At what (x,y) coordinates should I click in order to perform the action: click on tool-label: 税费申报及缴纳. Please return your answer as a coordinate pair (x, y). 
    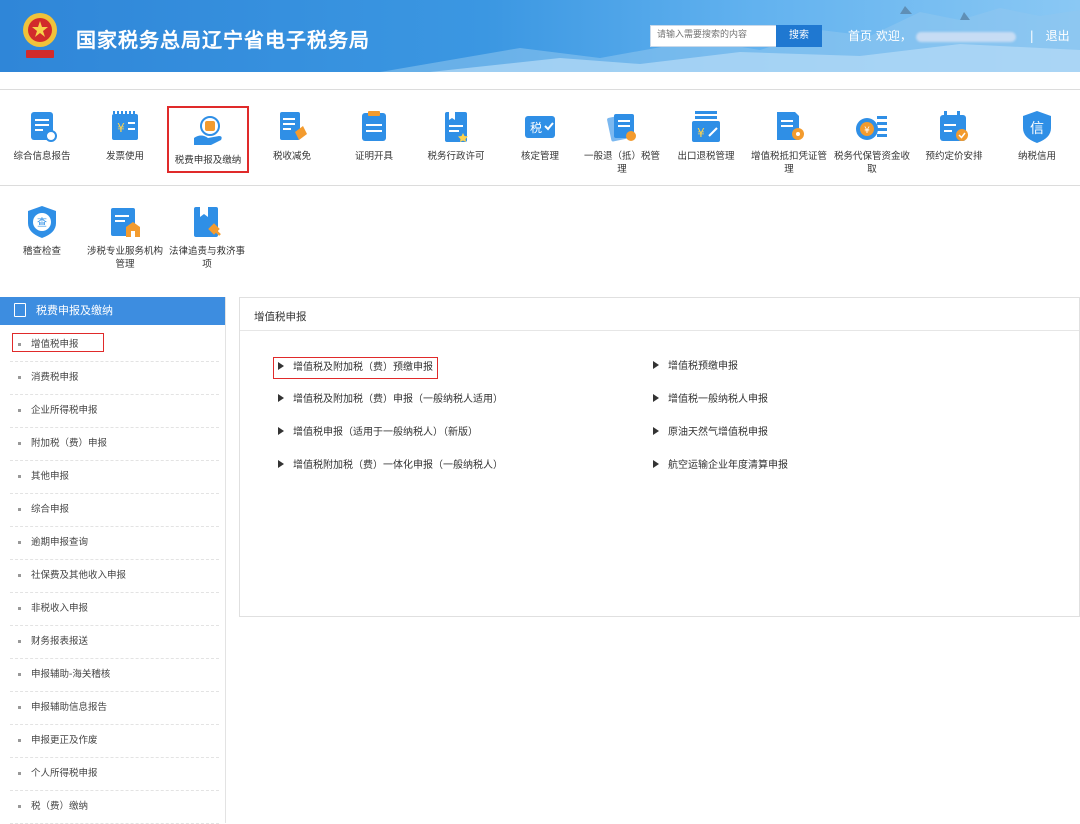
    Looking at the image, I should click on (208, 160).